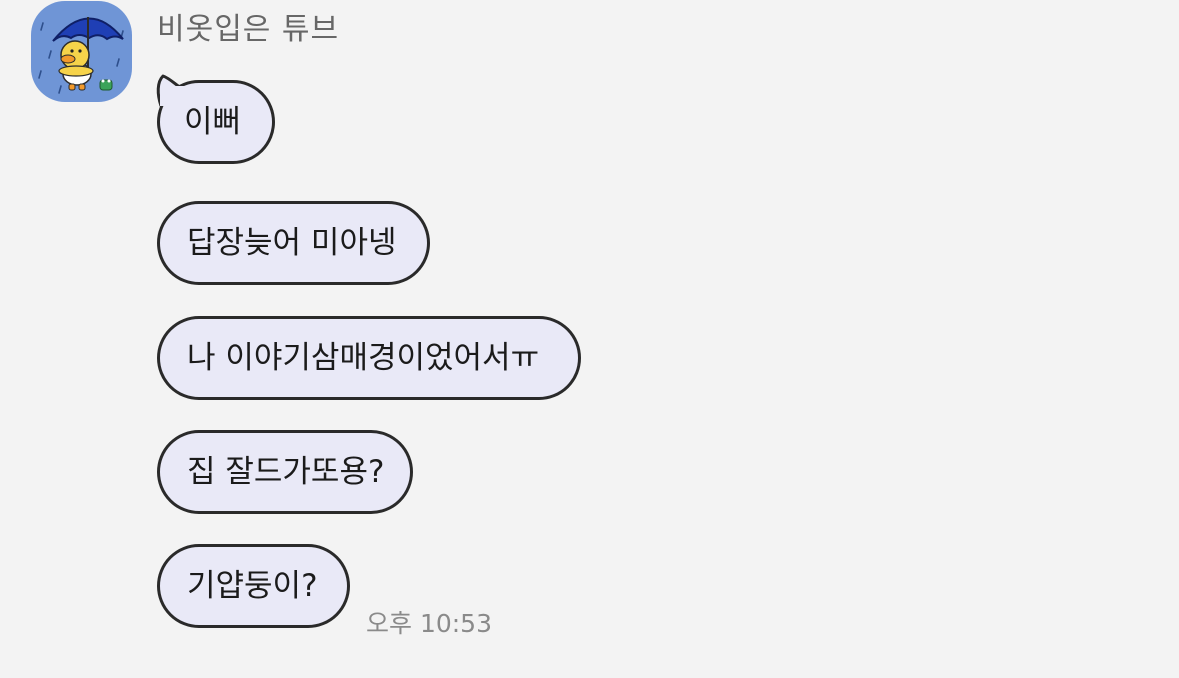  I want to click on message-bubble: 기얍둥이?, so click(253, 586).